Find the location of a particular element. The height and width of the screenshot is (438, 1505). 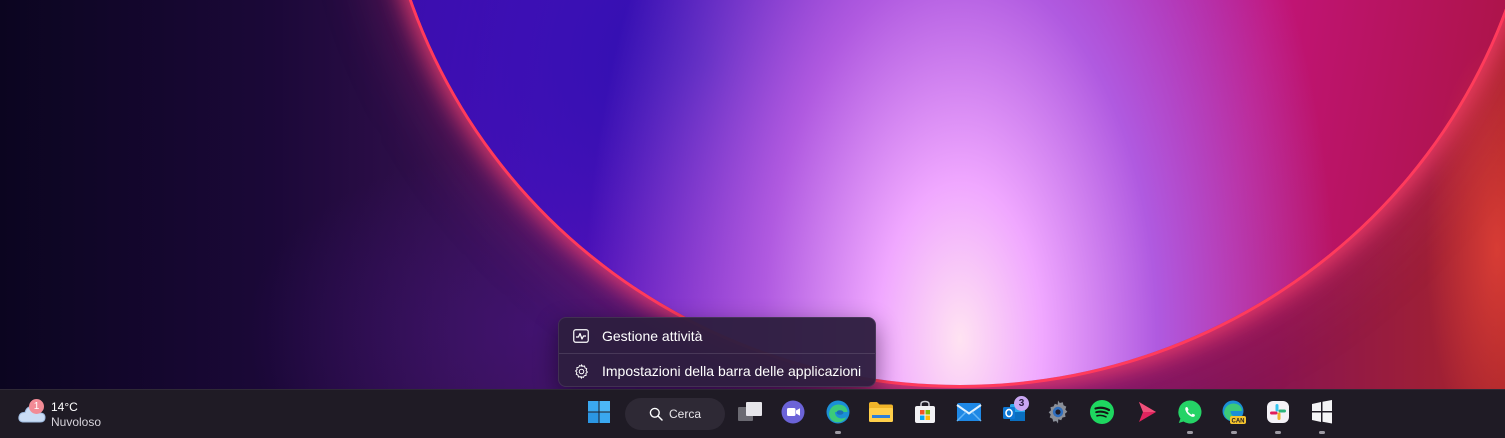

notification-badge: 3 is located at coordinates (1021, 403).